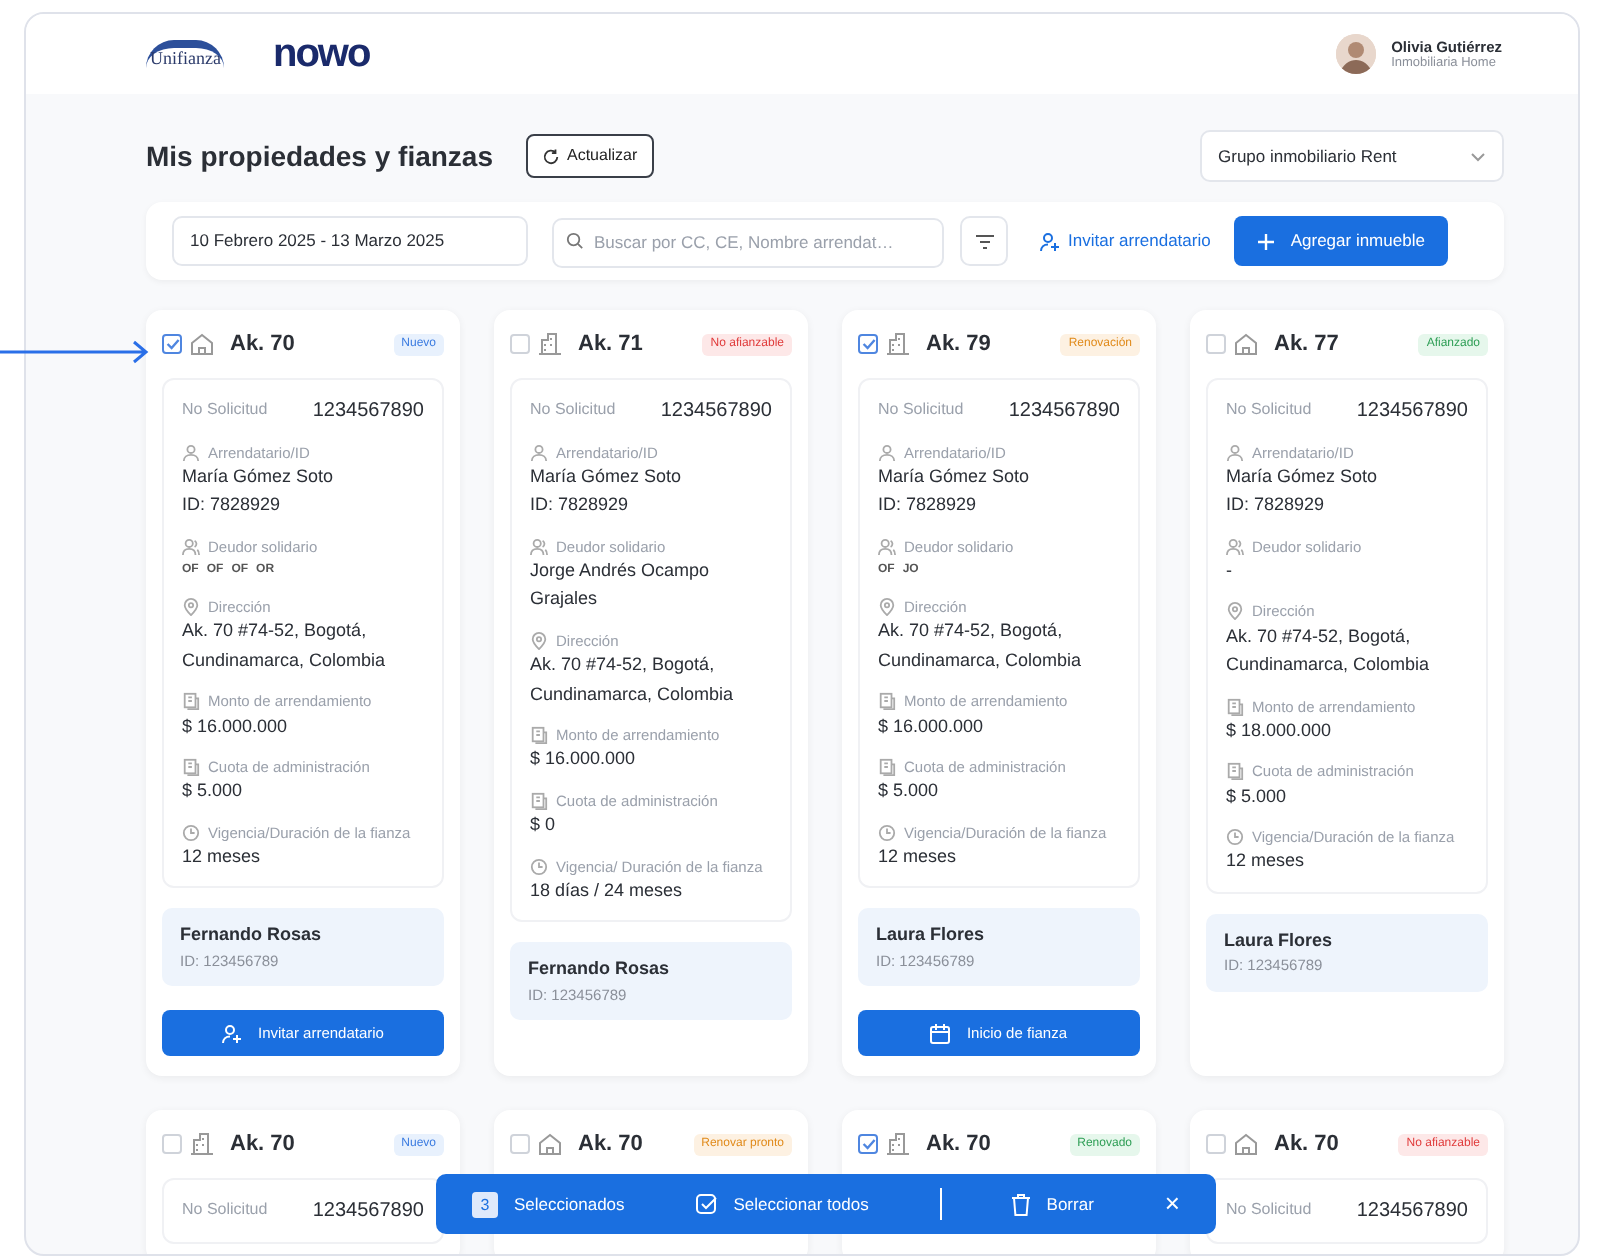 The width and height of the screenshot is (1606, 1256). Describe the element at coordinates (1341, 241) in the screenshot. I see `add-property-button: Agregar inmueble` at that location.